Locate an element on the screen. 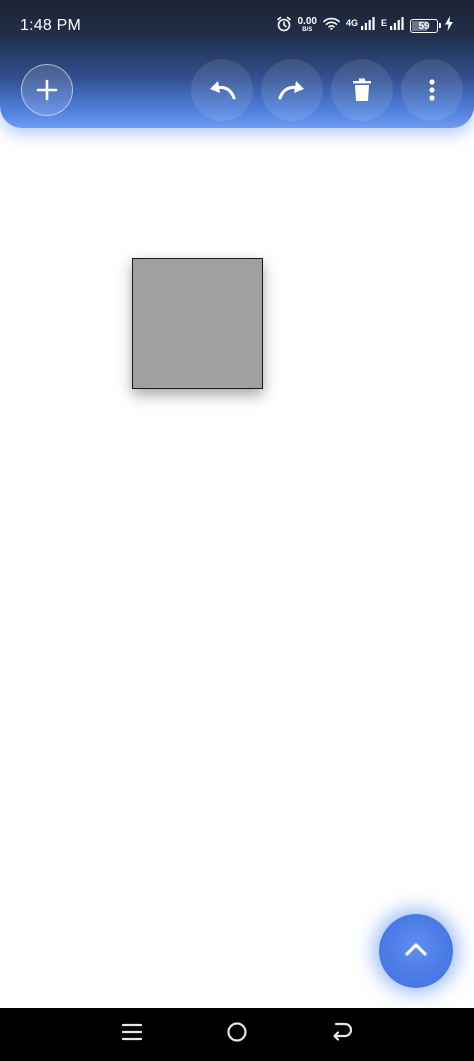 This screenshot has width=474, height=1061. more-vertical-icon is located at coordinates (432, 90).